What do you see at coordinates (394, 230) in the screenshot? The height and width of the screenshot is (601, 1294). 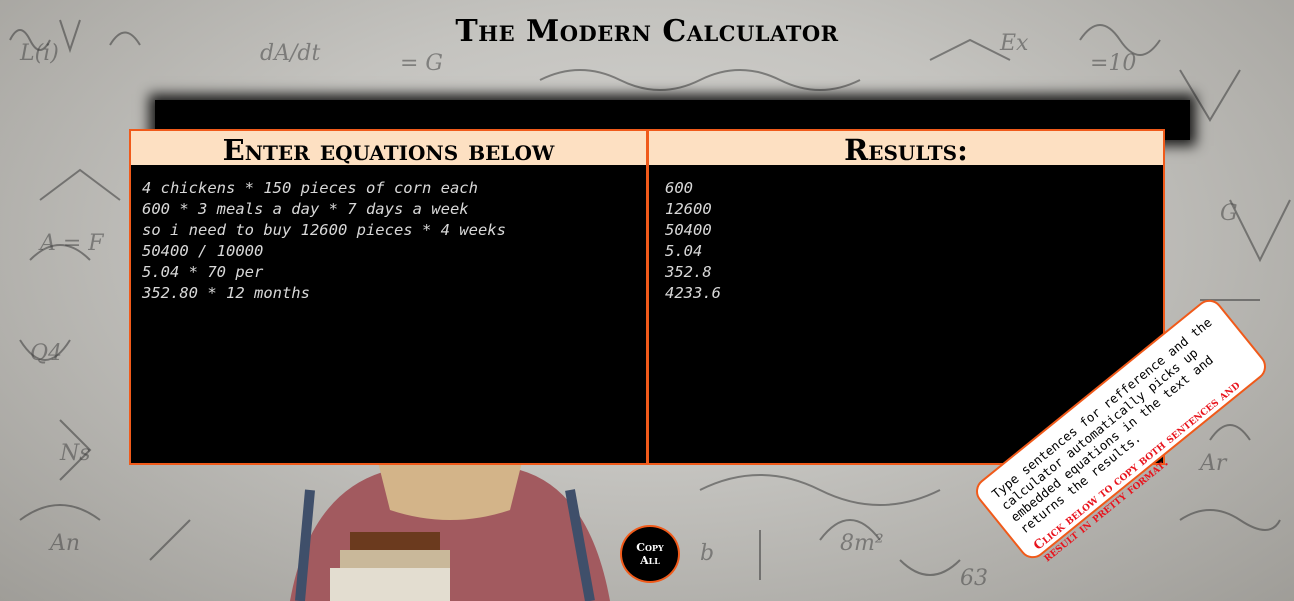 I see `equation-line: so i need to buy 12600 pieces * 4 weeks` at bounding box center [394, 230].